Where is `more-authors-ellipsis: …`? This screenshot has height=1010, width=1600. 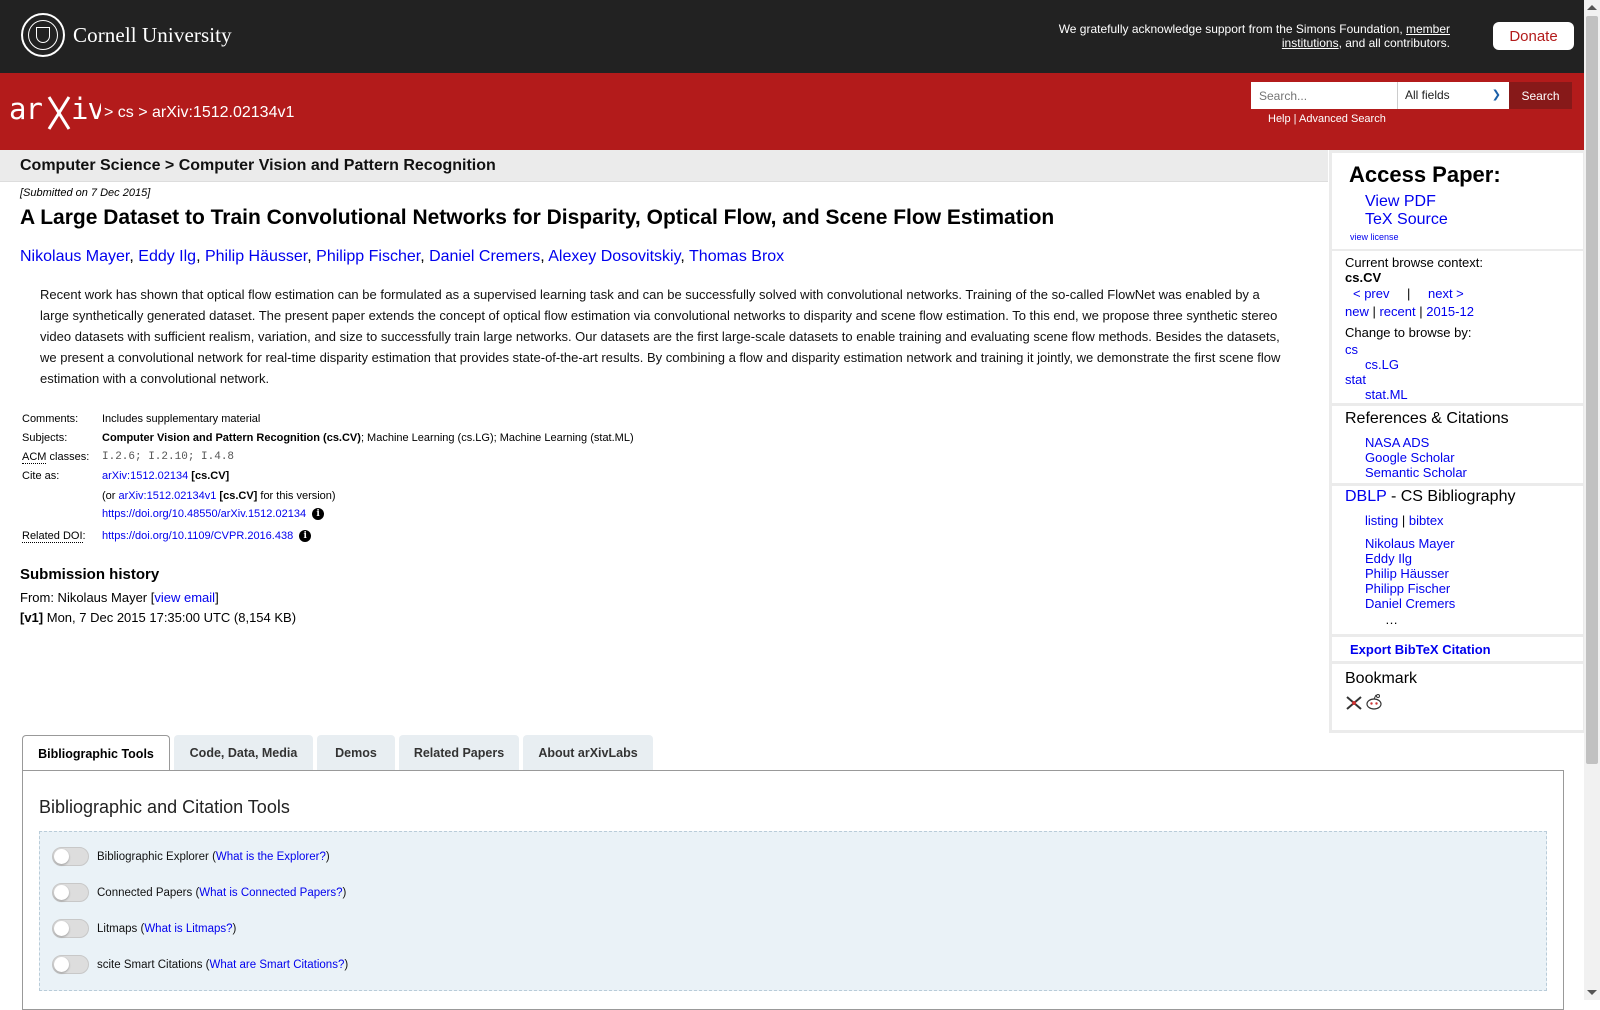
more-authors-ellipsis: … is located at coordinates (1391, 619).